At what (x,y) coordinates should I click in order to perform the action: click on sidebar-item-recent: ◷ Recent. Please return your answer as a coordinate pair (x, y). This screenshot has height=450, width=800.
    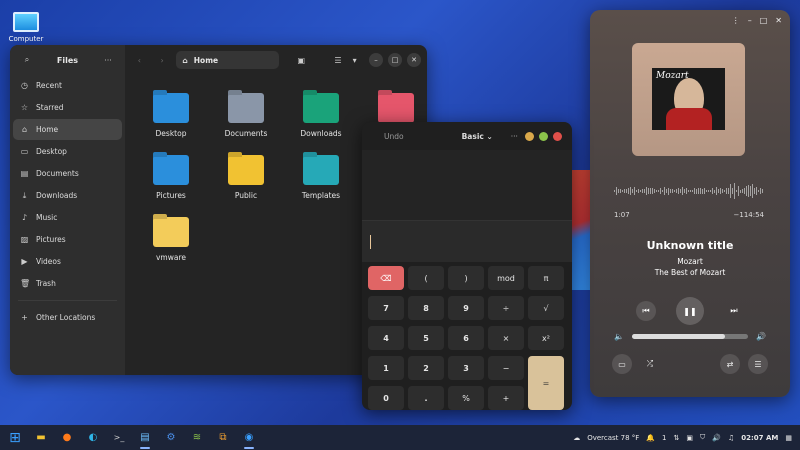
    Looking at the image, I should click on (67, 85).